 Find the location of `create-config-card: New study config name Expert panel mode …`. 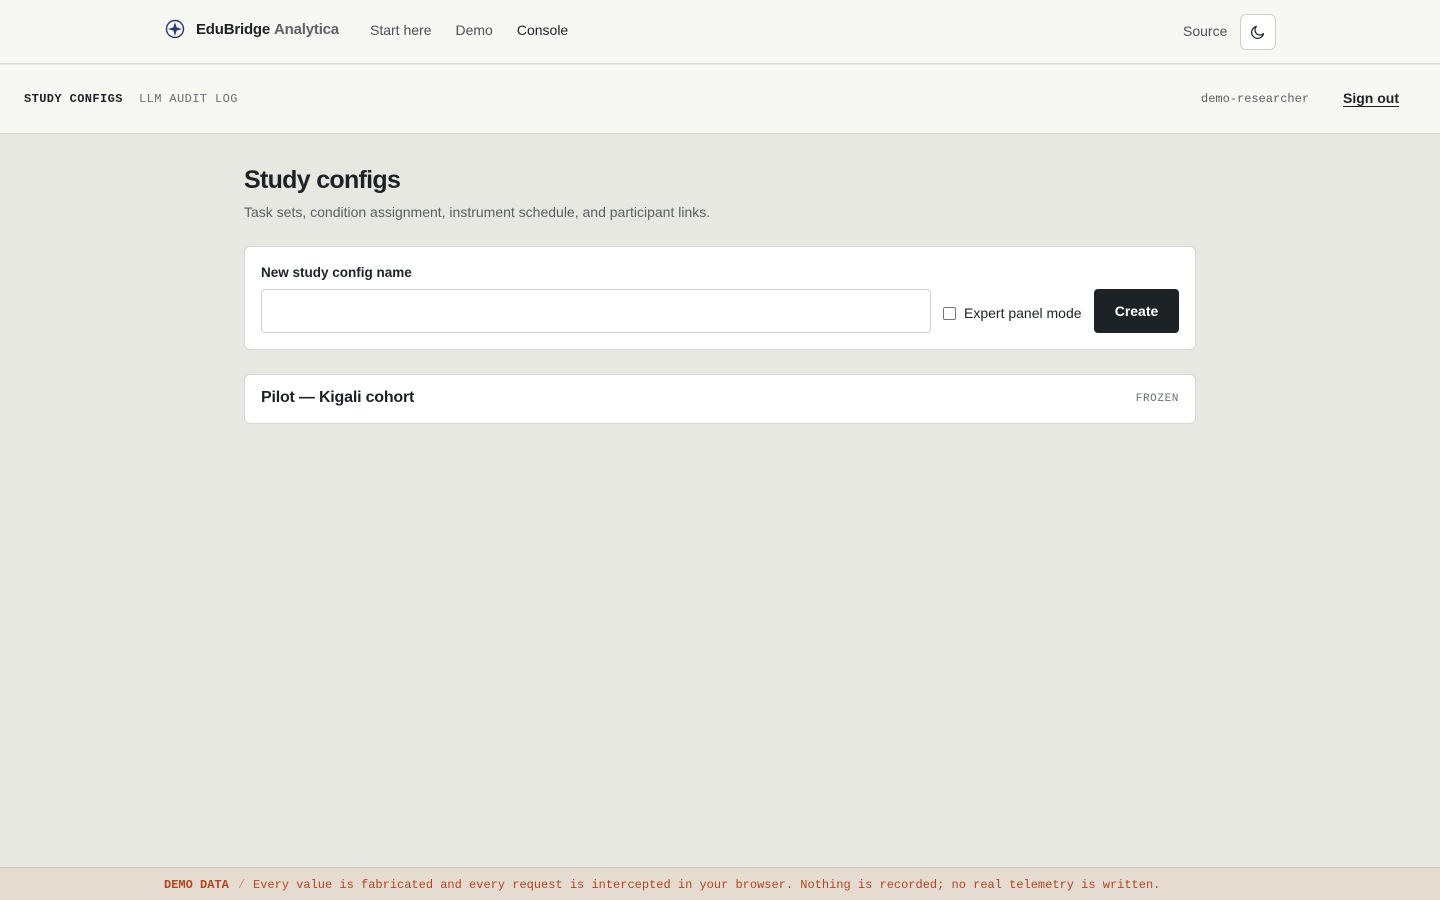

create-config-card: New study config name Expert panel mode … is located at coordinates (720, 298).